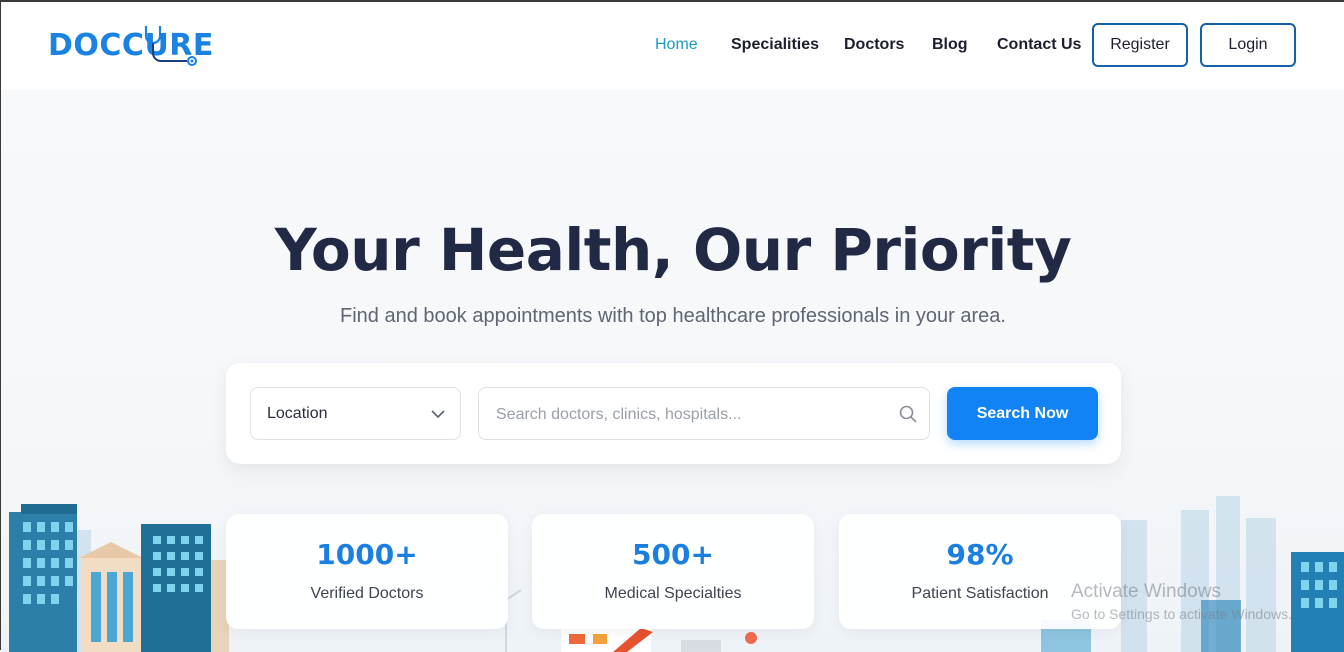  What do you see at coordinates (1140, 45) in the screenshot?
I see `register-button: Register` at bounding box center [1140, 45].